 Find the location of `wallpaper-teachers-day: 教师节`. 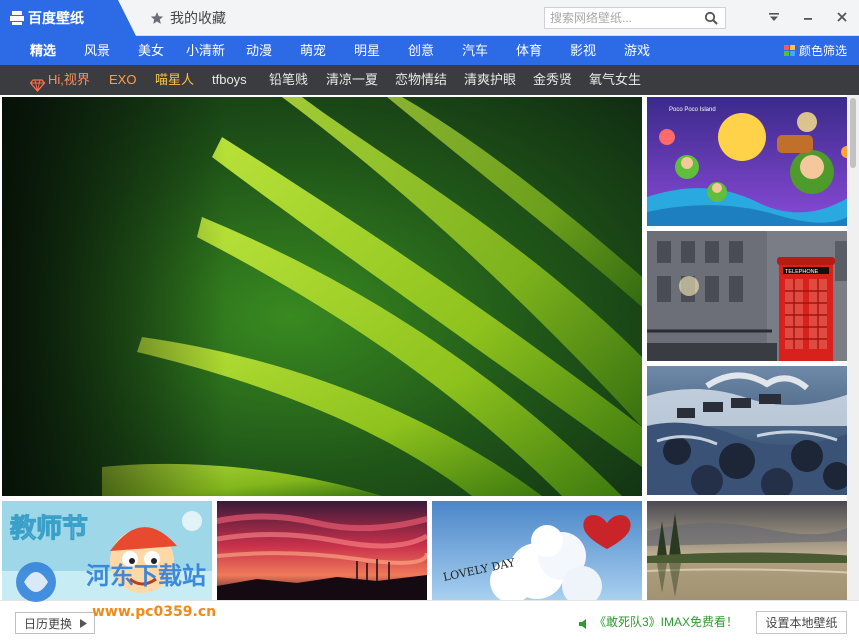

wallpaper-teachers-day: 教师节 is located at coordinates (107, 550).